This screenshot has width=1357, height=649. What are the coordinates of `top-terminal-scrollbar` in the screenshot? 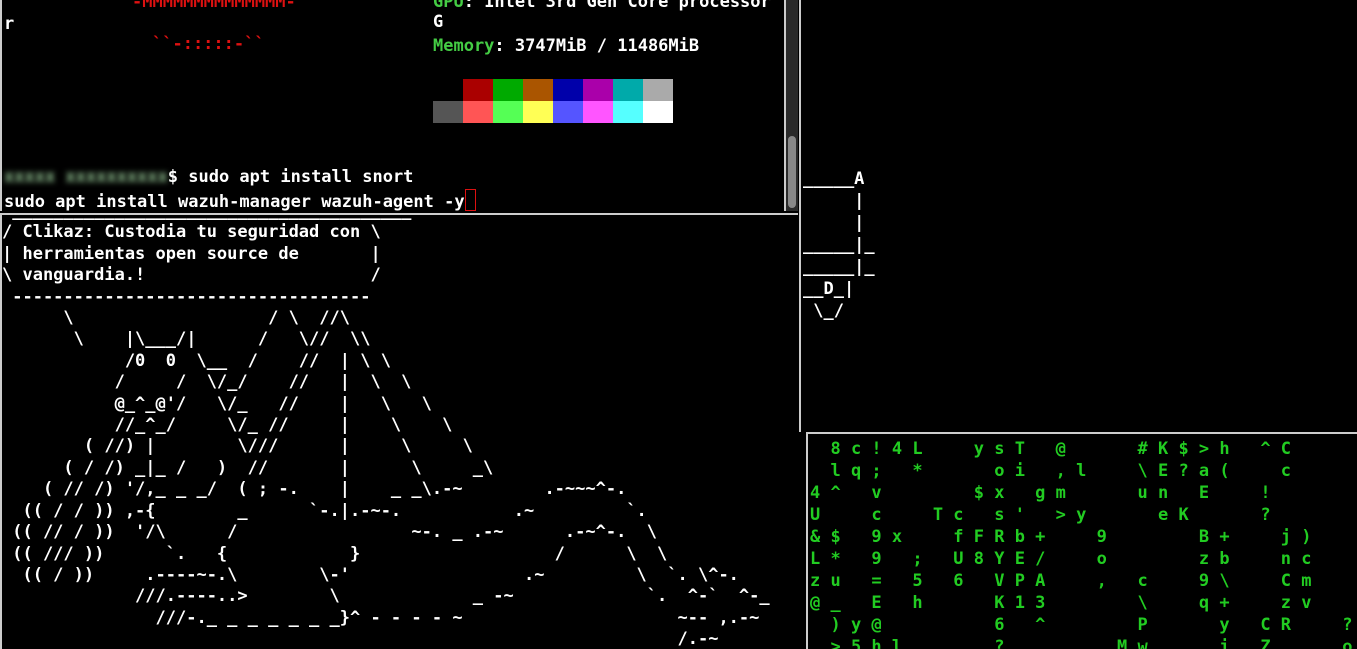 It's located at (792, 105).